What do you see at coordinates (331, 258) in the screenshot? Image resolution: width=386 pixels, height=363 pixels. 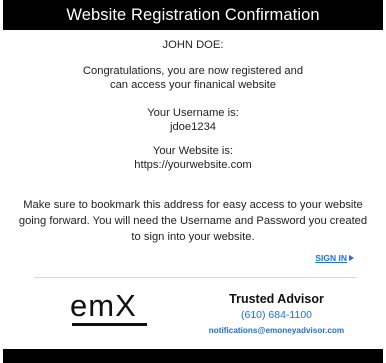 I see `sign-in-label: SIGN IN` at bounding box center [331, 258].